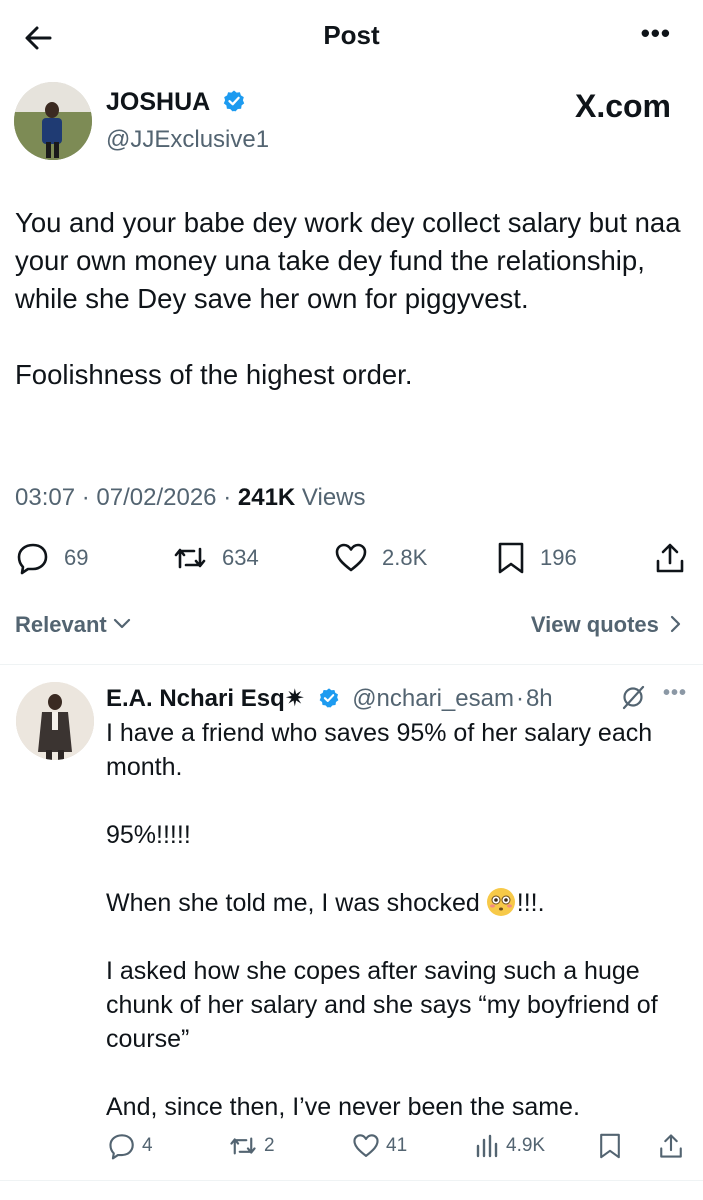  I want to click on reply-button: 69, so click(52, 558).